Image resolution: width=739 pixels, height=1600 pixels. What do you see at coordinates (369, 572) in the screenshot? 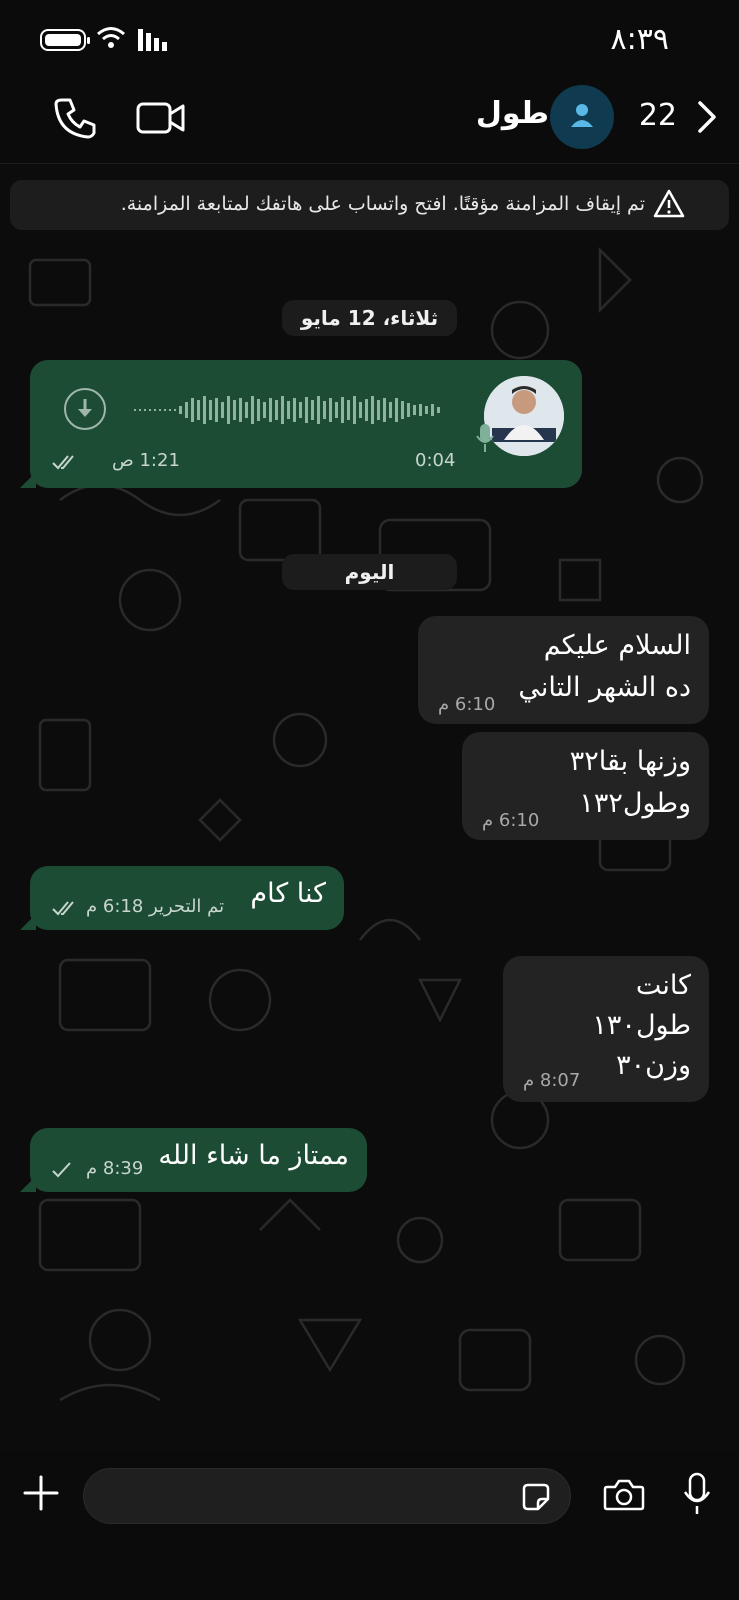
I see `date-chip-today: اليوم` at bounding box center [369, 572].